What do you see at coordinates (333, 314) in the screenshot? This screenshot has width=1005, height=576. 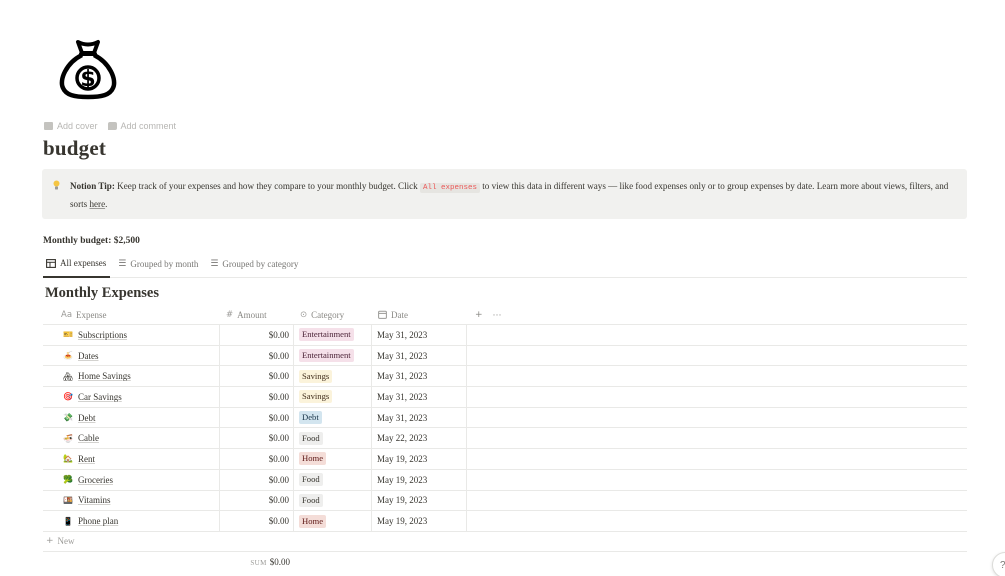 I see `column-header-category: ⊙ Category` at bounding box center [333, 314].